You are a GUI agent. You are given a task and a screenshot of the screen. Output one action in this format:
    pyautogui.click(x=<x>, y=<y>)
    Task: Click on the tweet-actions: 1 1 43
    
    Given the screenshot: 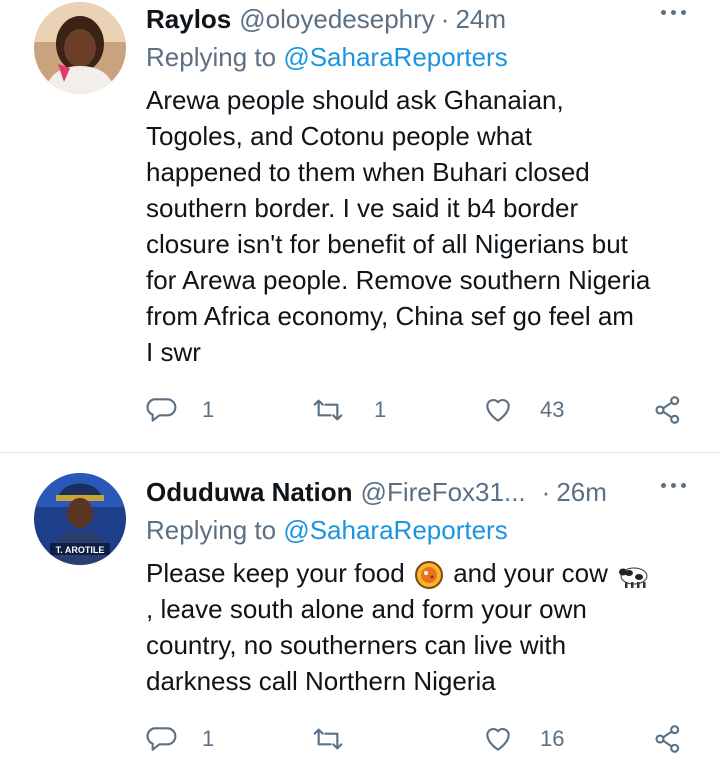 What is the action you would take?
    pyautogui.click(x=433, y=410)
    